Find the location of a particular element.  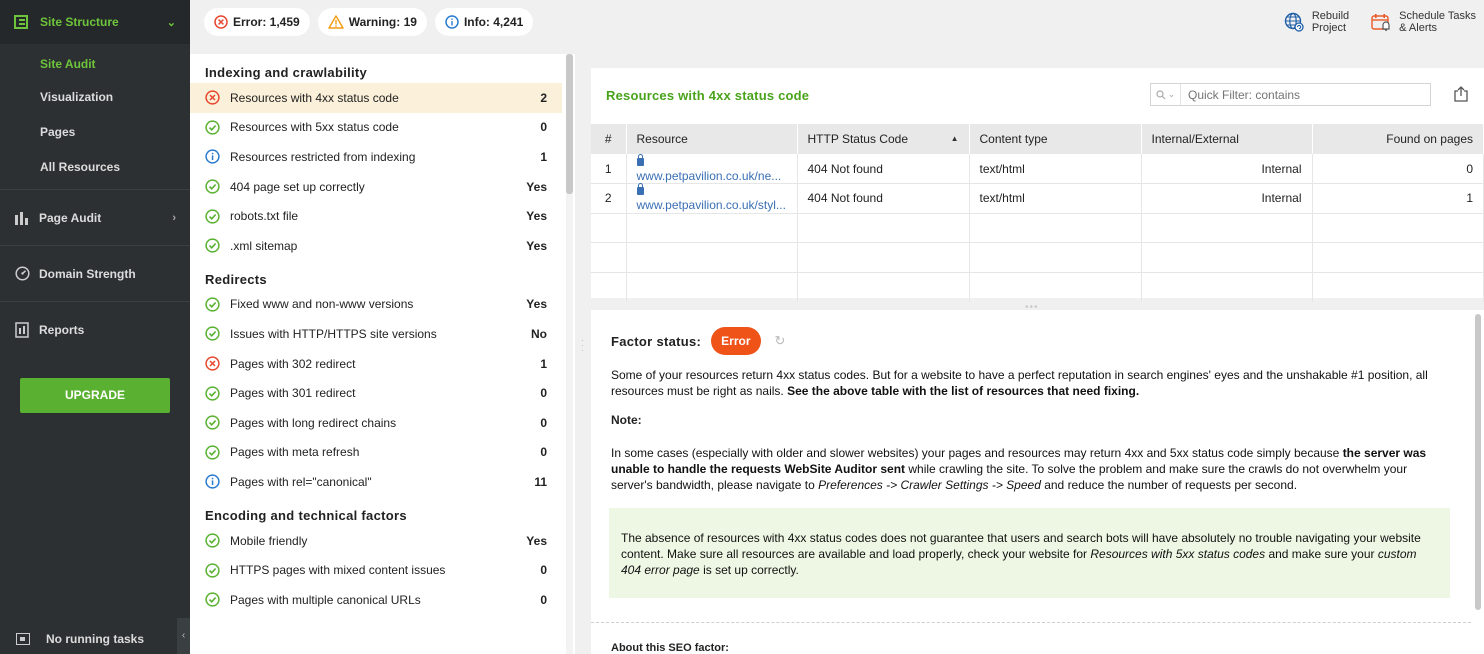

domain-strength-label: Domain Strength is located at coordinates (87, 273).